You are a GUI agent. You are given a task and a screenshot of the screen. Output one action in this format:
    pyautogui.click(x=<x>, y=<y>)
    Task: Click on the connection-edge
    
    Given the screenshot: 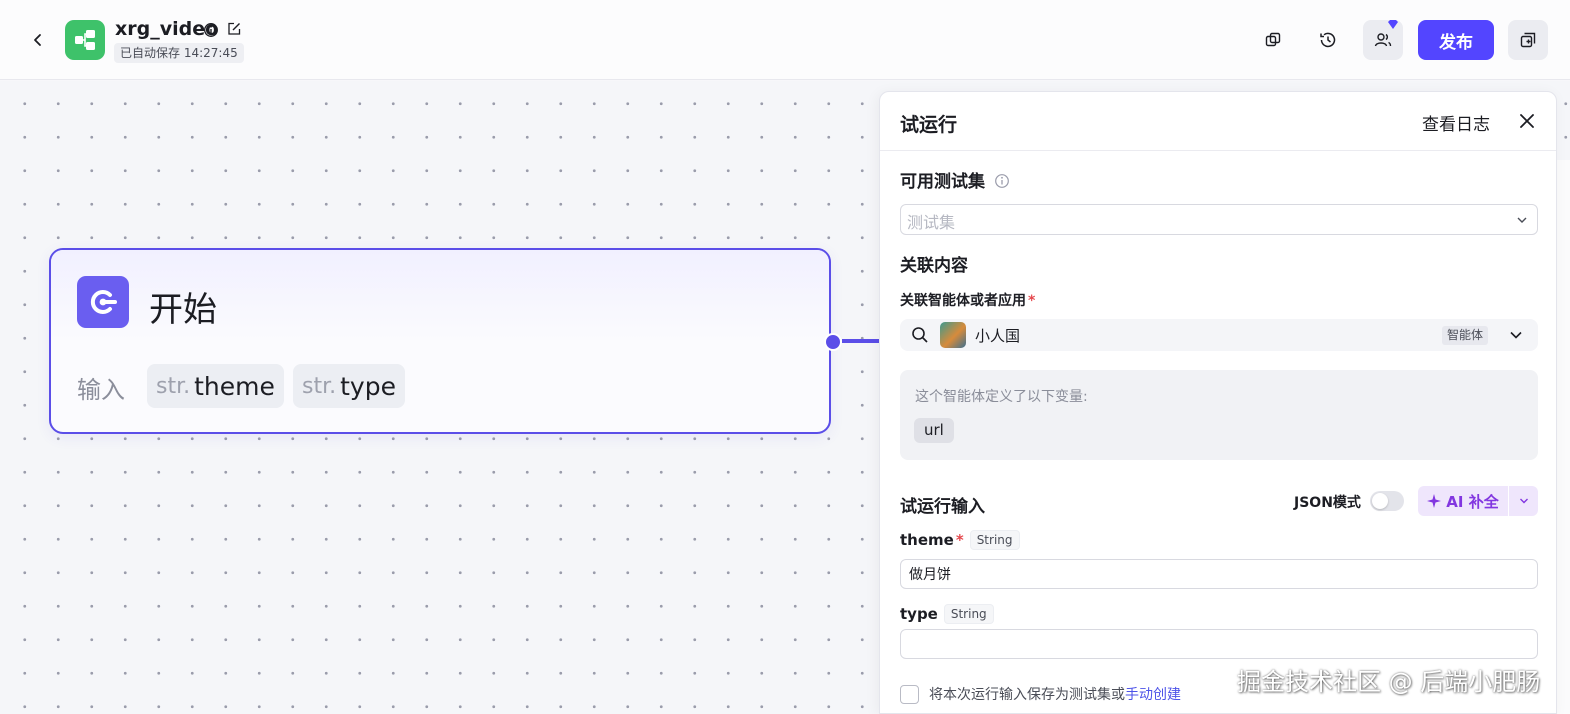 What is the action you would take?
    pyautogui.click(x=862, y=341)
    